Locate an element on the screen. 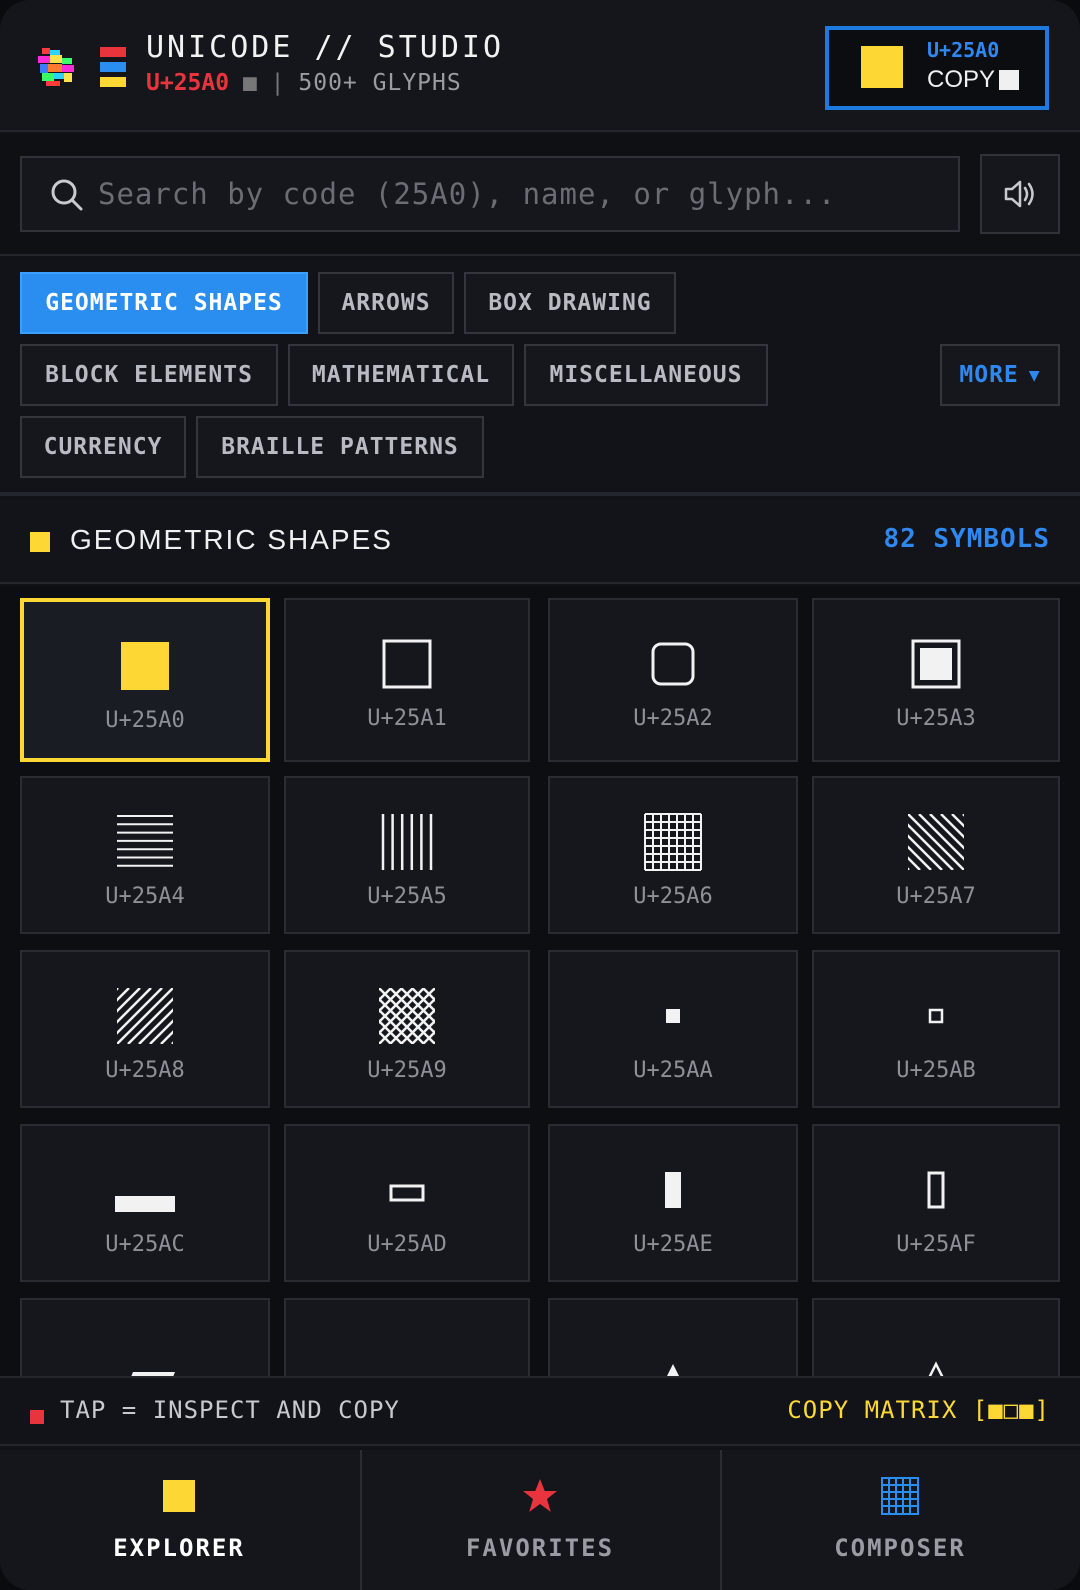 This screenshot has width=1080, height=1590. star-icon is located at coordinates (540, 1495).